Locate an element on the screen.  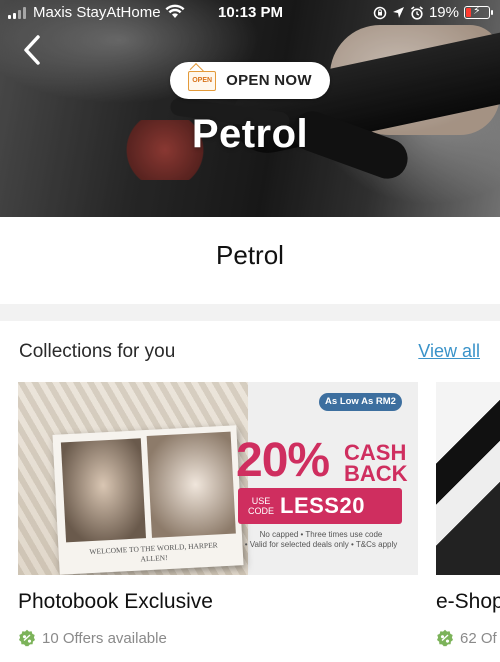
promo-price-badge: As Low As RM2 is located at coordinates (360, 402).